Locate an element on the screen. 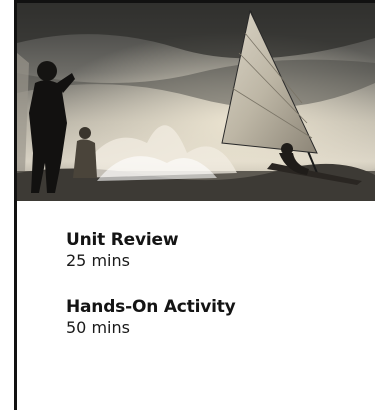 The height and width of the screenshot is (410, 375). activity-item-hands-on: Hands-On Activity 50 mins is located at coordinates (151, 317).